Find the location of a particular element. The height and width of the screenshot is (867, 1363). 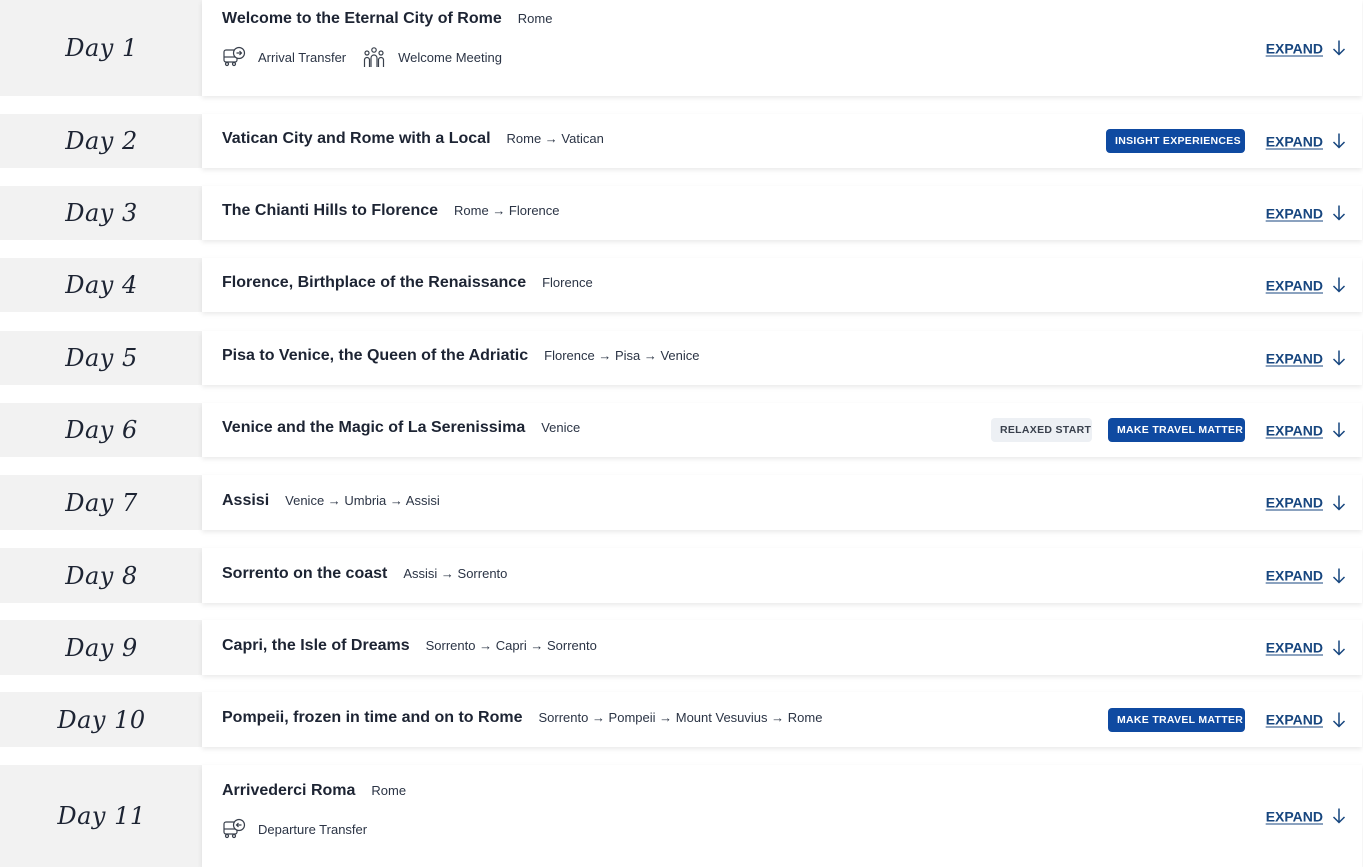

day-route: Venice is located at coordinates (561, 427).